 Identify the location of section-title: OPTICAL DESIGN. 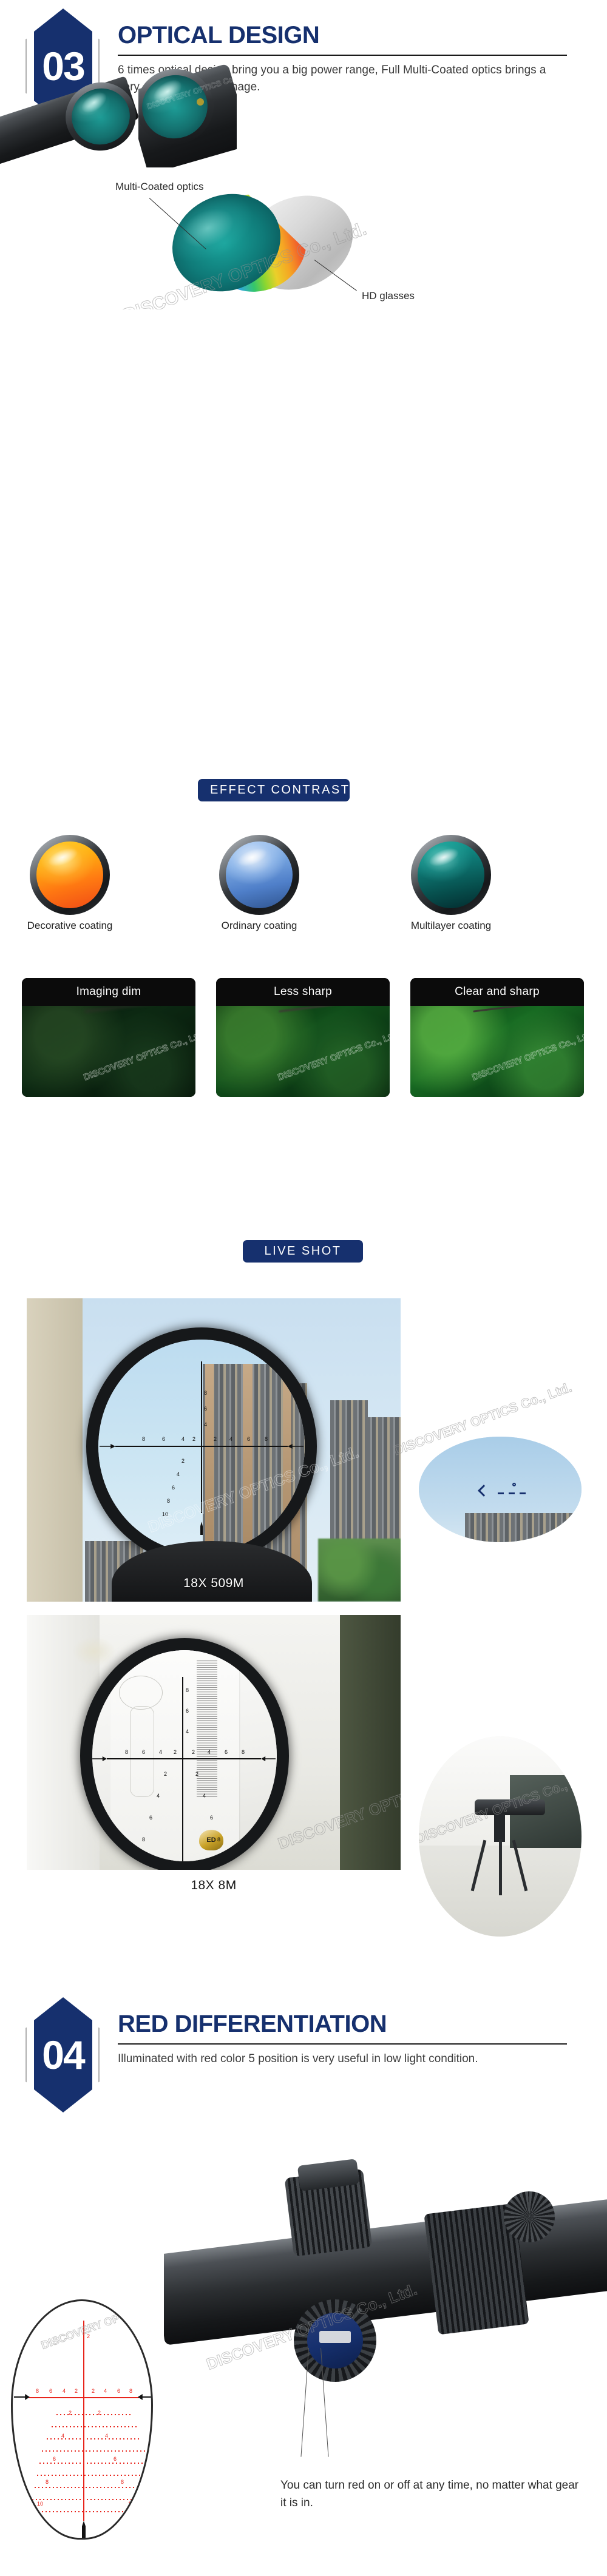
(219, 36).